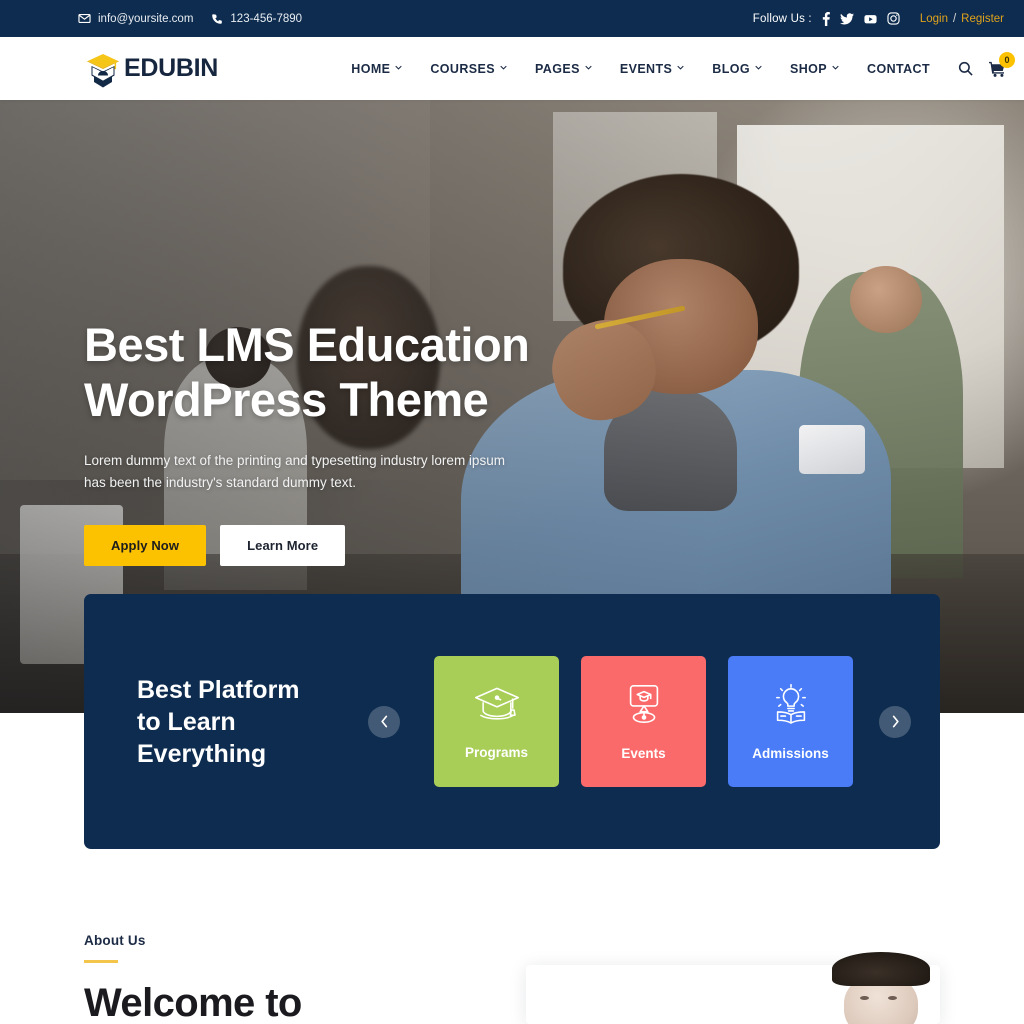  What do you see at coordinates (145, 545) in the screenshot?
I see `apply-now-button: Apply Now` at bounding box center [145, 545].